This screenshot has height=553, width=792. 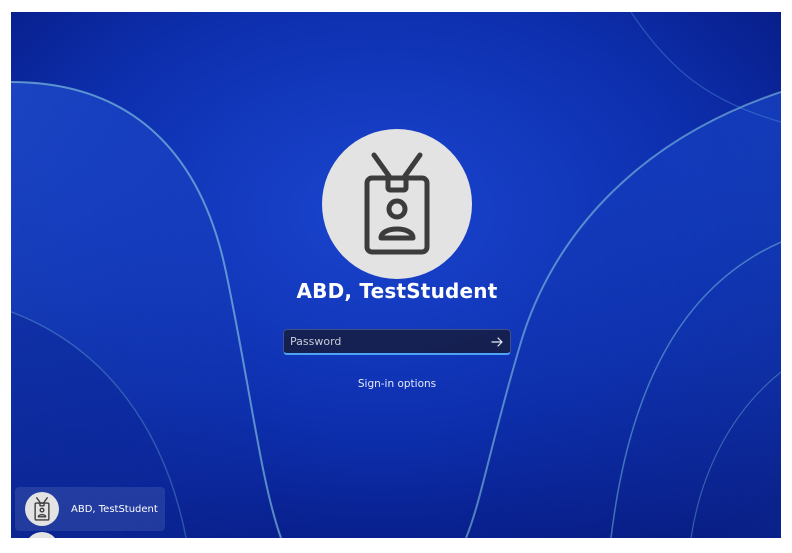 What do you see at coordinates (397, 291) in the screenshot?
I see `user-name: ABD, TestStudent` at bounding box center [397, 291].